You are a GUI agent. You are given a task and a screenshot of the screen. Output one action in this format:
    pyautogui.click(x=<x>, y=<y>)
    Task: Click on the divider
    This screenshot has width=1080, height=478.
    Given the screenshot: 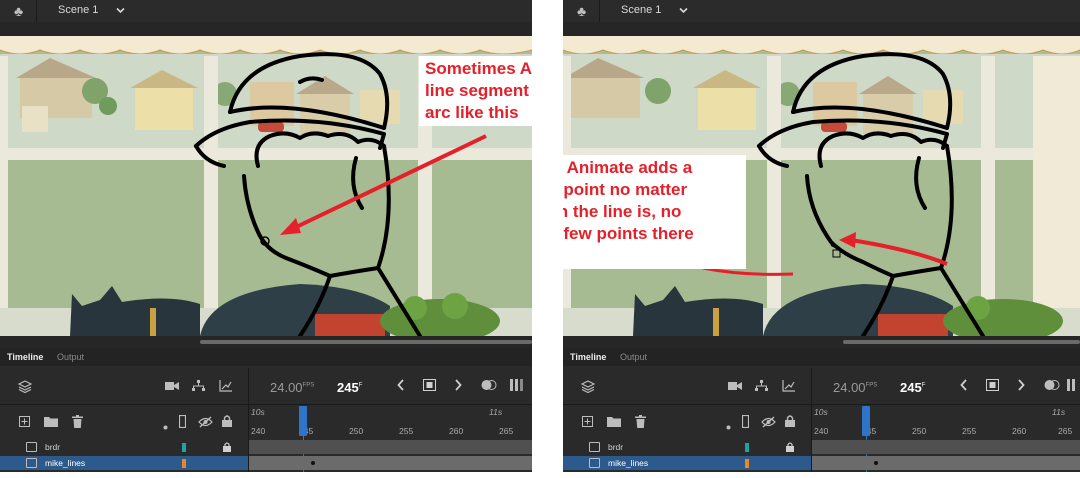 What is the action you would take?
    pyautogui.click(x=599, y=11)
    